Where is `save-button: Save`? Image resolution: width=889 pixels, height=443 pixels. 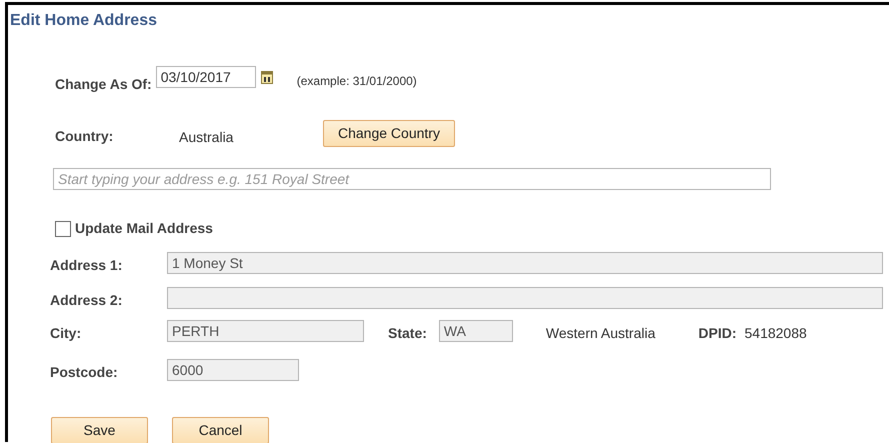 save-button: Save is located at coordinates (99, 430).